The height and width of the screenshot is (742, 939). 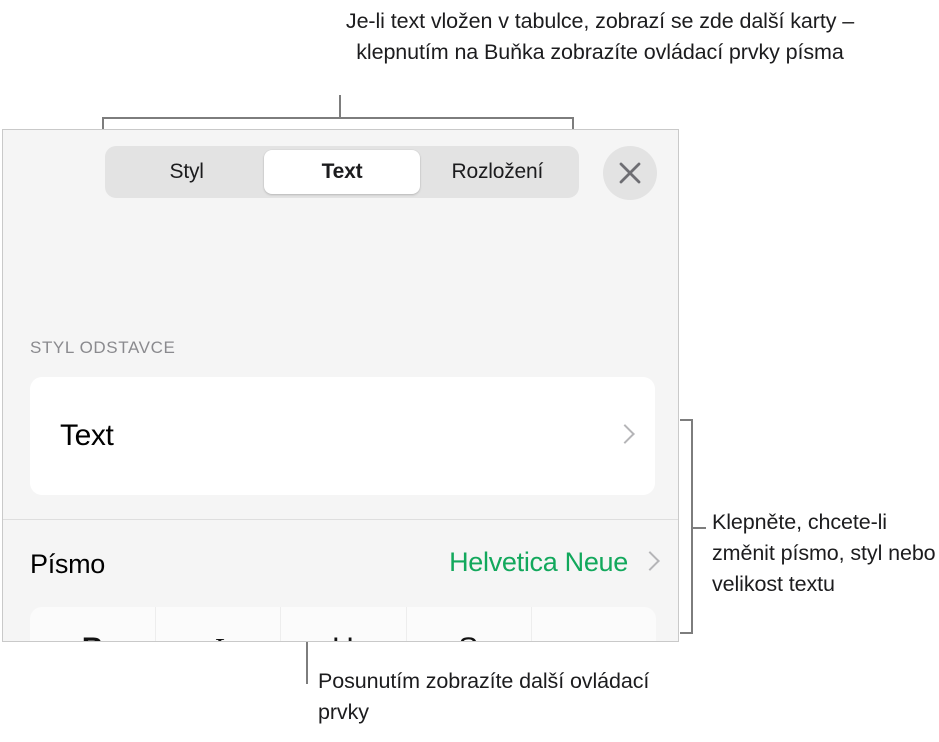 I want to click on callout-leader-top-left-tick, so click(x=103, y=123).